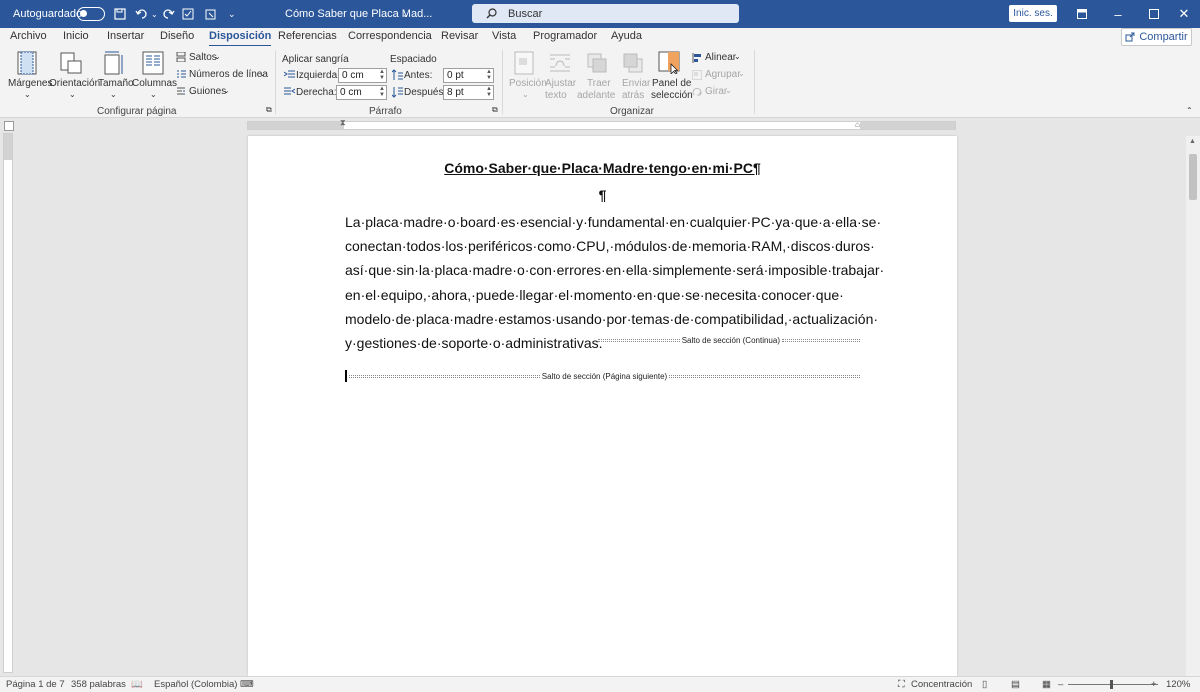  Describe the element at coordinates (941, 684) in the screenshot. I see `focus-mode: Concentración` at that location.